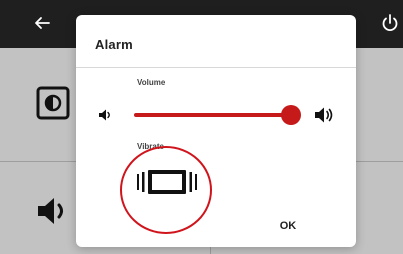 The width and height of the screenshot is (403, 254). Describe the element at coordinates (52, 211) in the screenshot. I see `speaker-icon` at that location.